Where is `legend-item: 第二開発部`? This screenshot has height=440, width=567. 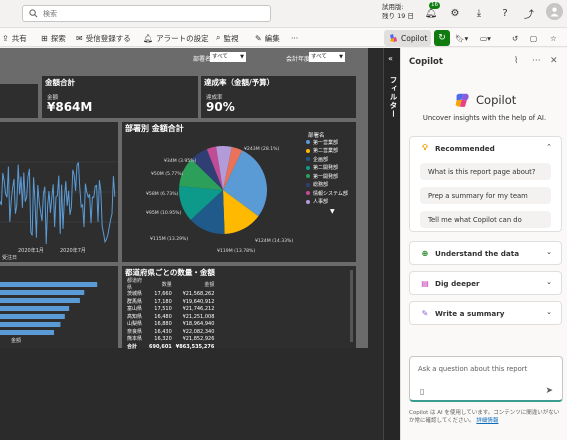
legend-item: 第二開発部 is located at coordinates (327, 168).